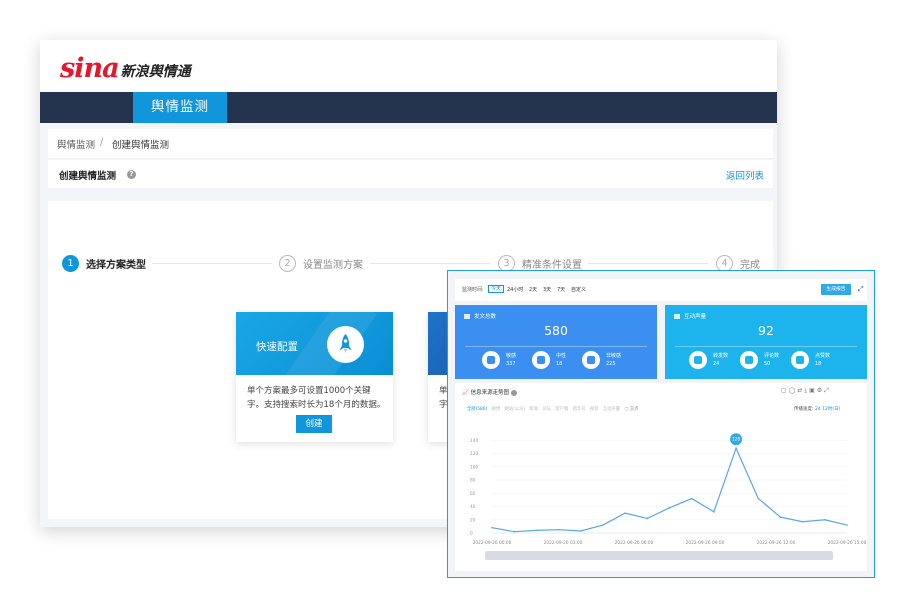 The image size is (900, 600). Describe the element at coordinates (314, 343) in the screenshot. I see `tile-header: 快速配置` at that location.